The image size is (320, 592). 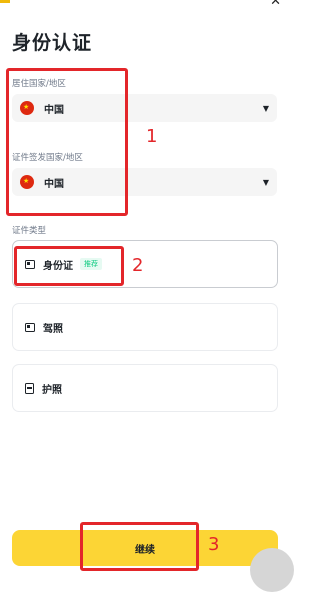 What do you see at coordinates (5, 1) in the screenshot?
I see `top-accent-bar` at bounding box center [5, 1].